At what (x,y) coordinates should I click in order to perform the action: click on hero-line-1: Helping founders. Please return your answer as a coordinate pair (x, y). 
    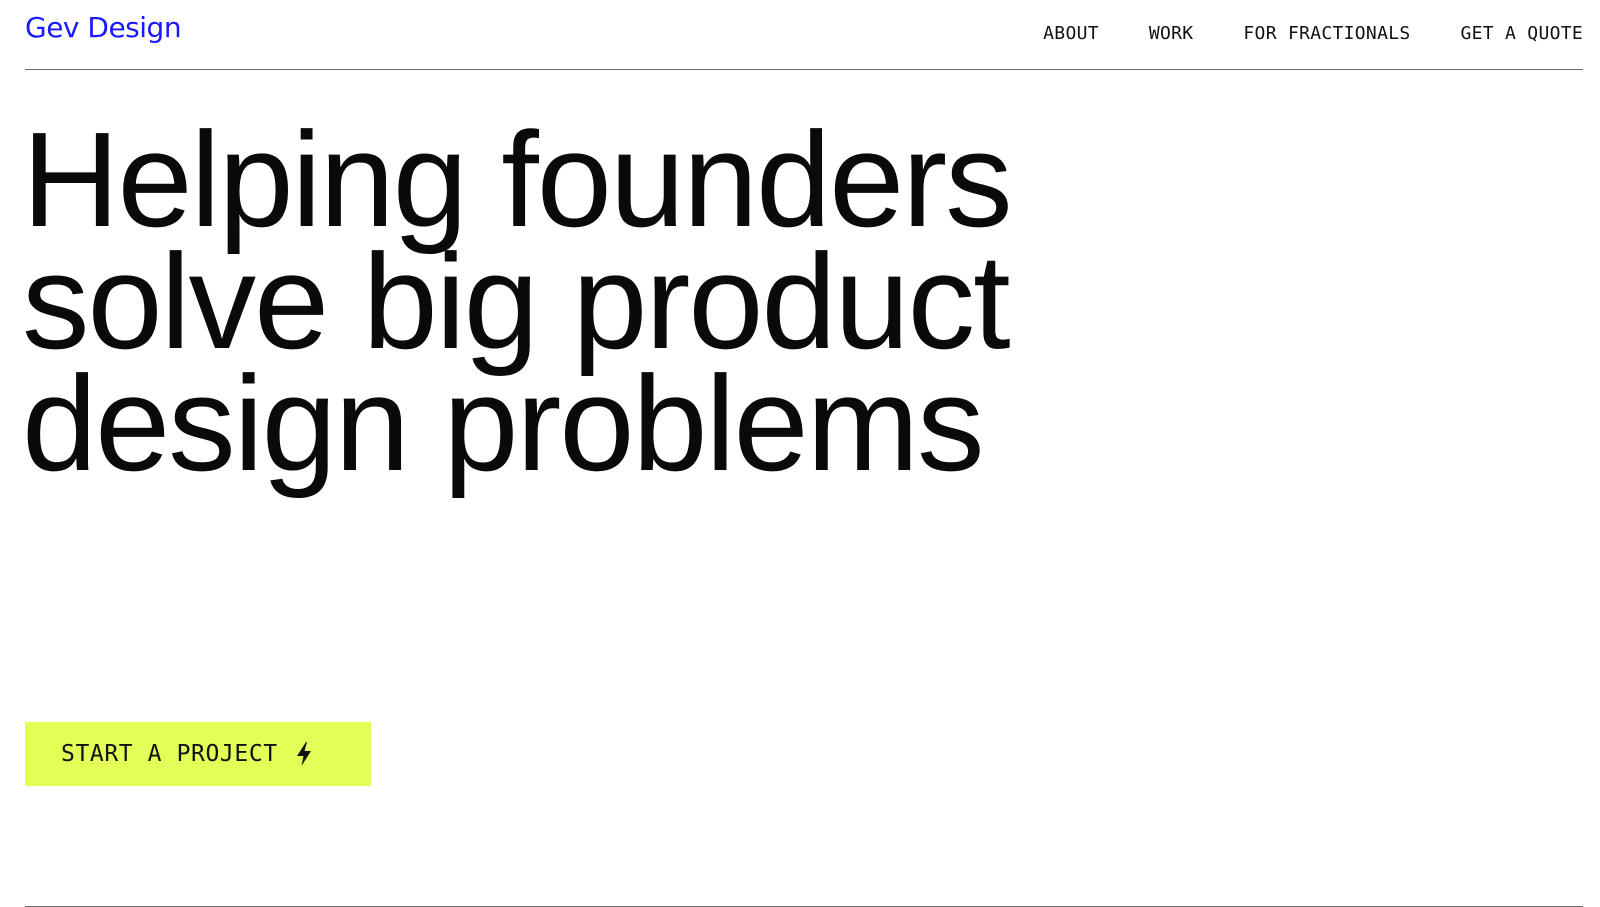
    Looking at the image, I should click on (517, 179).